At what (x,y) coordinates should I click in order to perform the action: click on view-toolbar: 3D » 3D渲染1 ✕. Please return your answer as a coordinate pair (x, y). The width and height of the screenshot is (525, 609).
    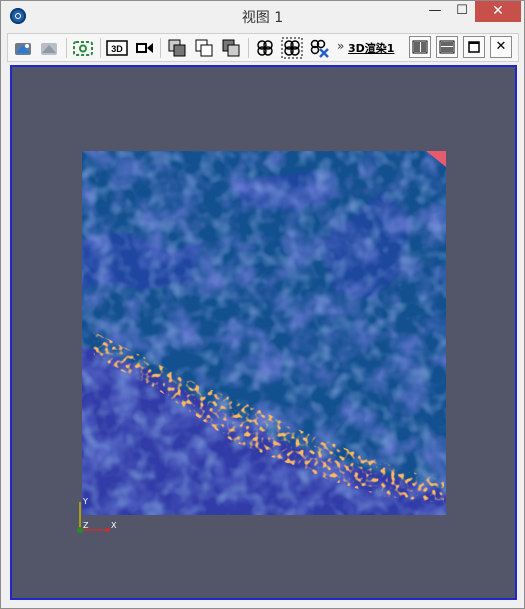
    Looking at the image, I should click on (263, 47).